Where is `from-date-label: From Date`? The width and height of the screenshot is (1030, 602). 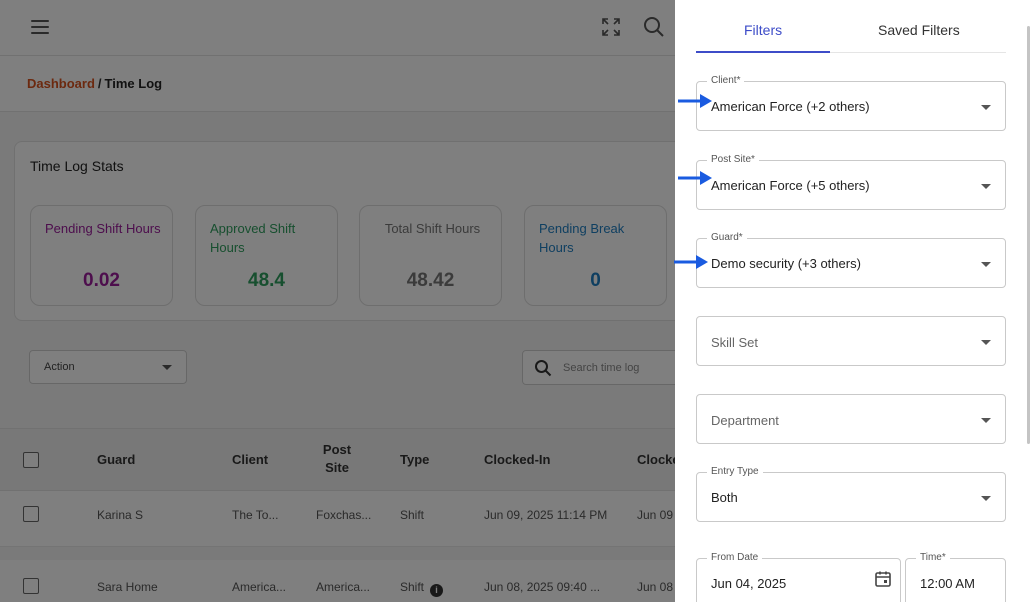
from-date-label: From Date is located at coordinates (735, 558).